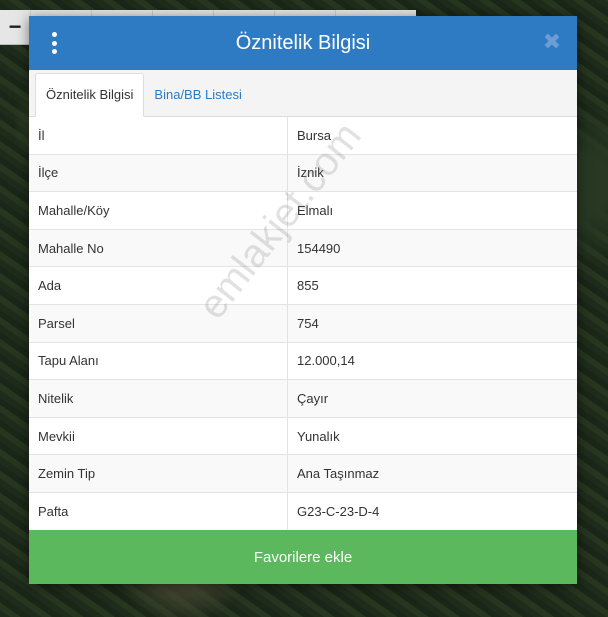 The width and height of the screenshot is (608, 617). What do you see at coordinates (158, 398) in the screenshot?
I see `attribute-key: Nitelik` at bounding box center [158, 398].